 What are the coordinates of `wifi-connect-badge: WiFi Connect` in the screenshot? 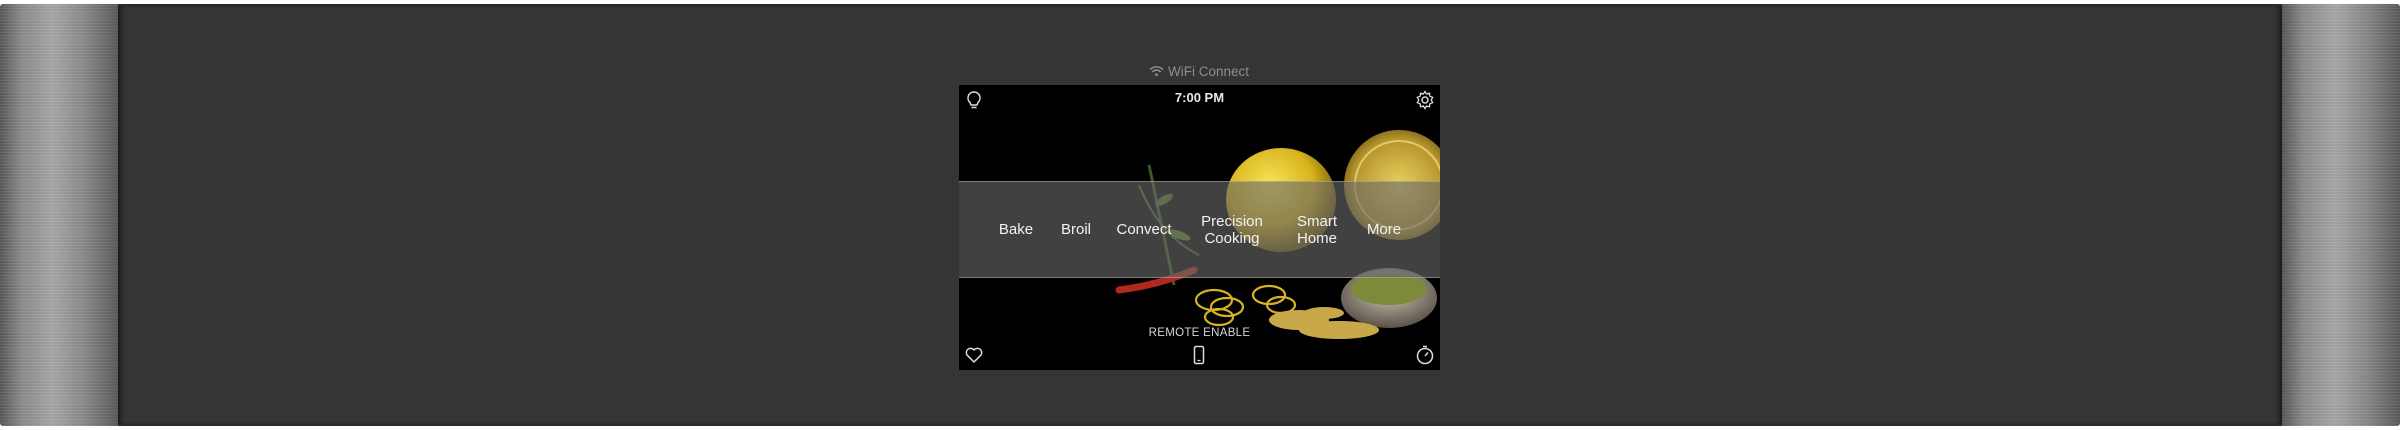 It's located at (1199, 71).